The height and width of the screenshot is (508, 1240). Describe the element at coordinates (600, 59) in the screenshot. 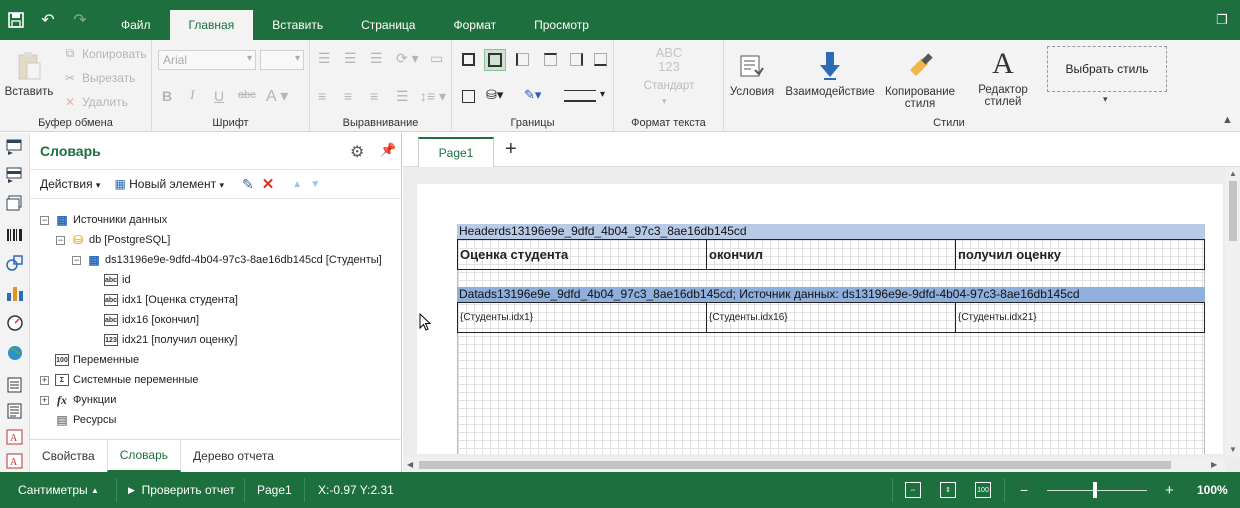

I see `border-bottom-icon` at that location.